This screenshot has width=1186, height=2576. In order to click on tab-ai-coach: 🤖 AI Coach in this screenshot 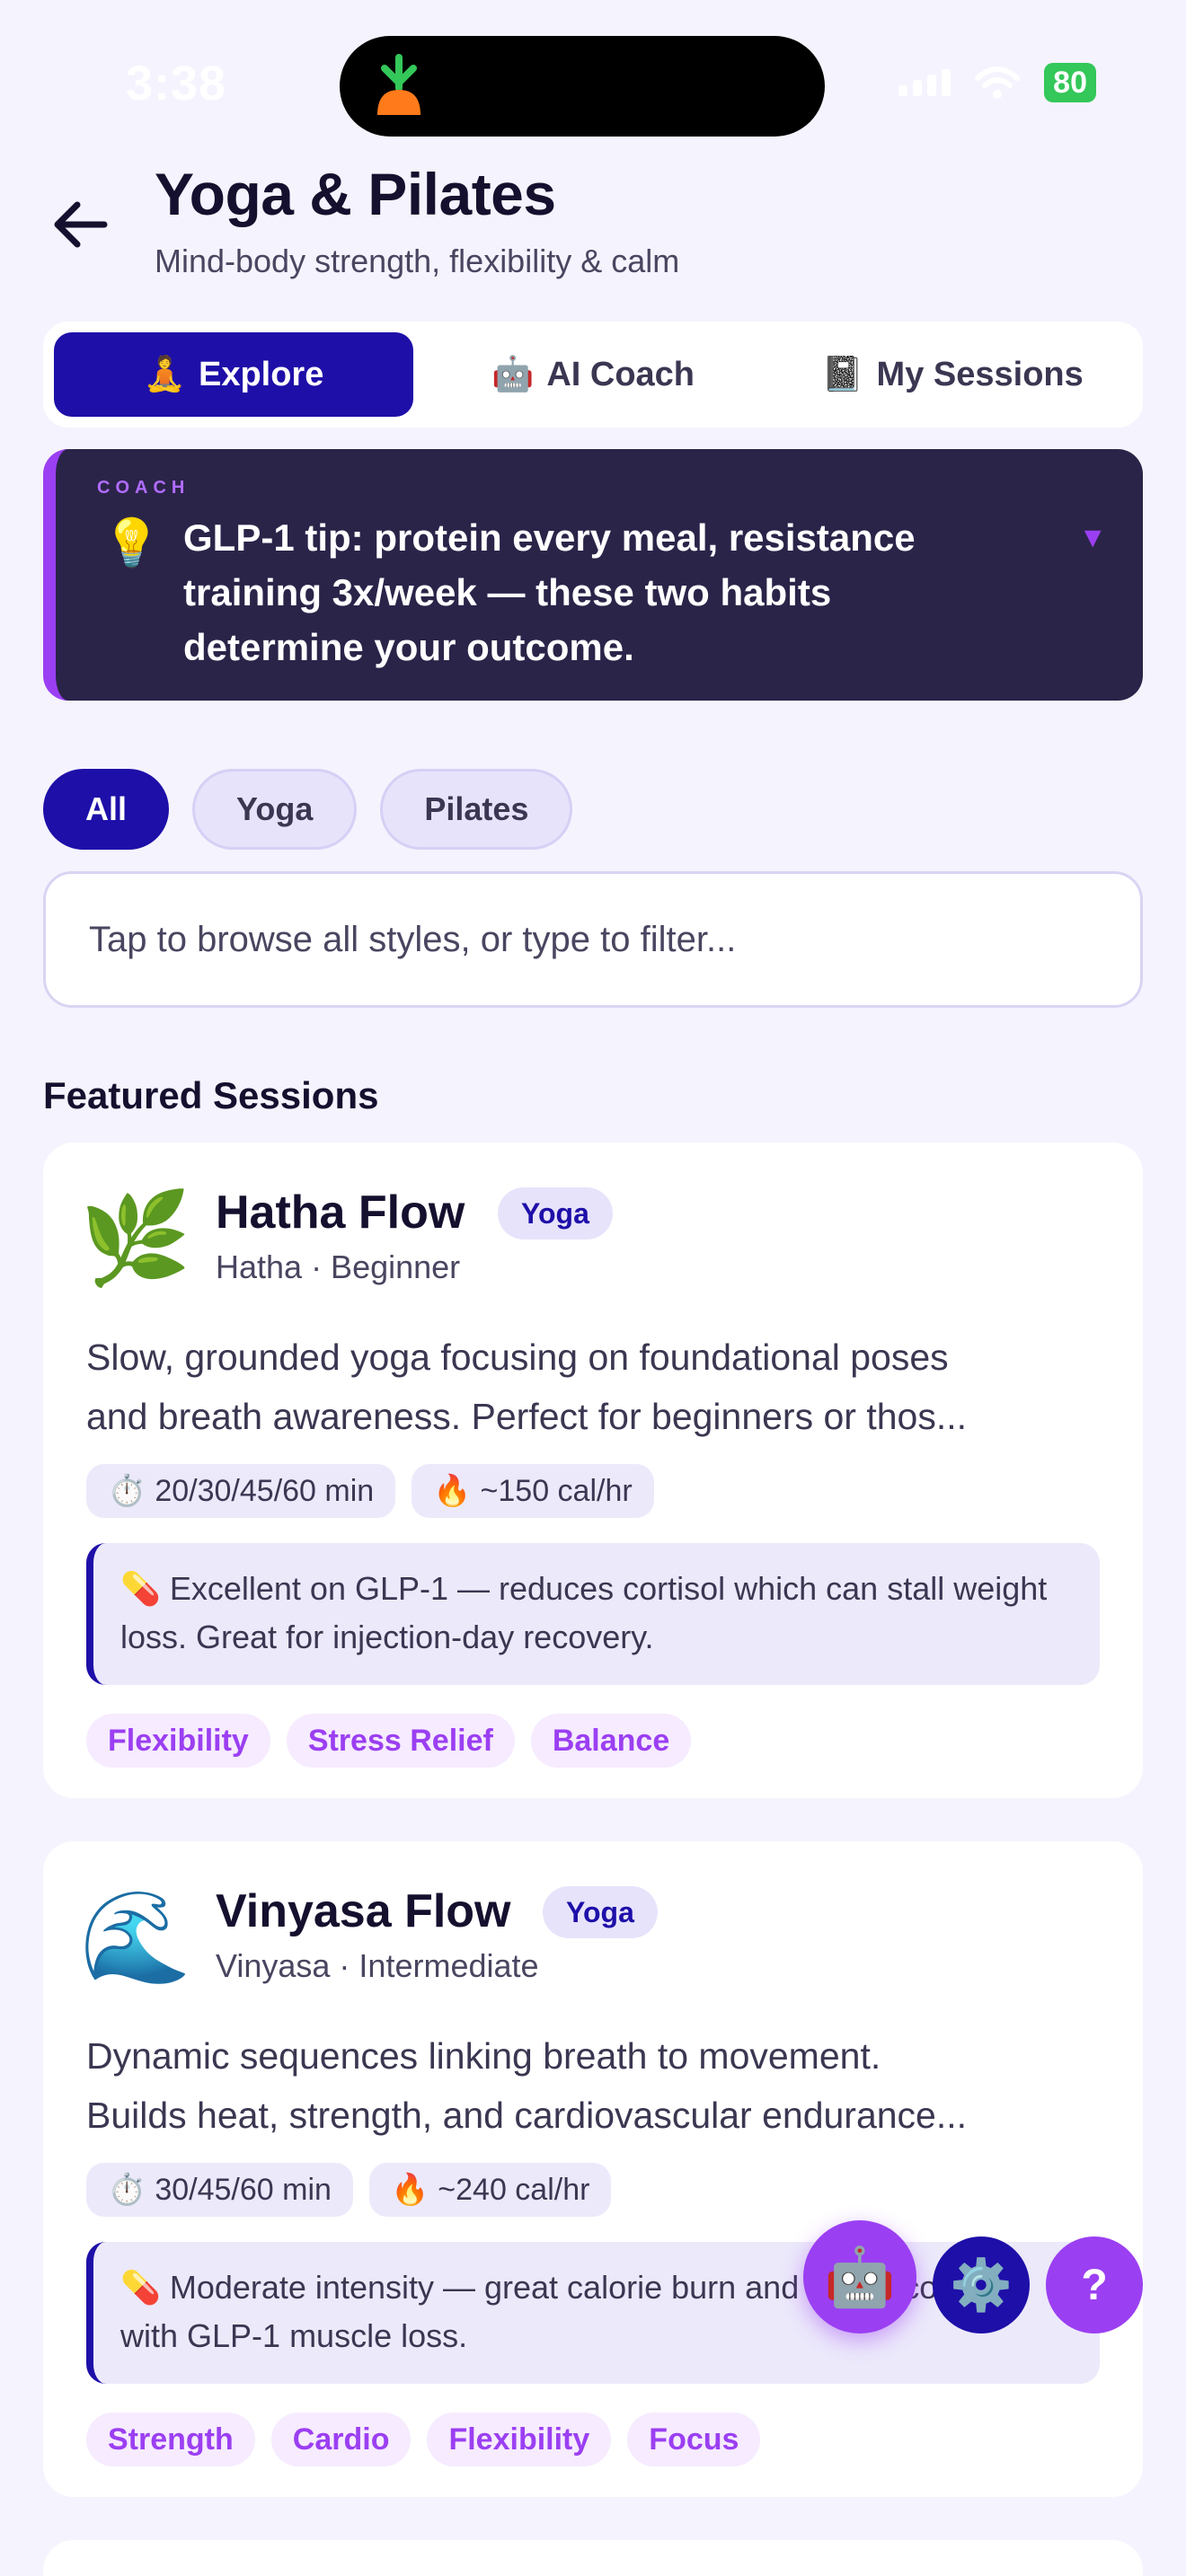, I will do `click(593, 374)`.